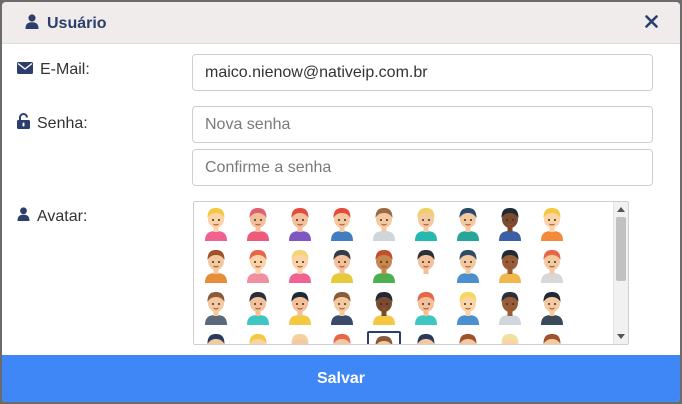 The height and width of the screenshot is (404, 682). What do you see at coordinates (422, 72) in the screenshot?
I see `email-field` at bounding box center [422, 72].